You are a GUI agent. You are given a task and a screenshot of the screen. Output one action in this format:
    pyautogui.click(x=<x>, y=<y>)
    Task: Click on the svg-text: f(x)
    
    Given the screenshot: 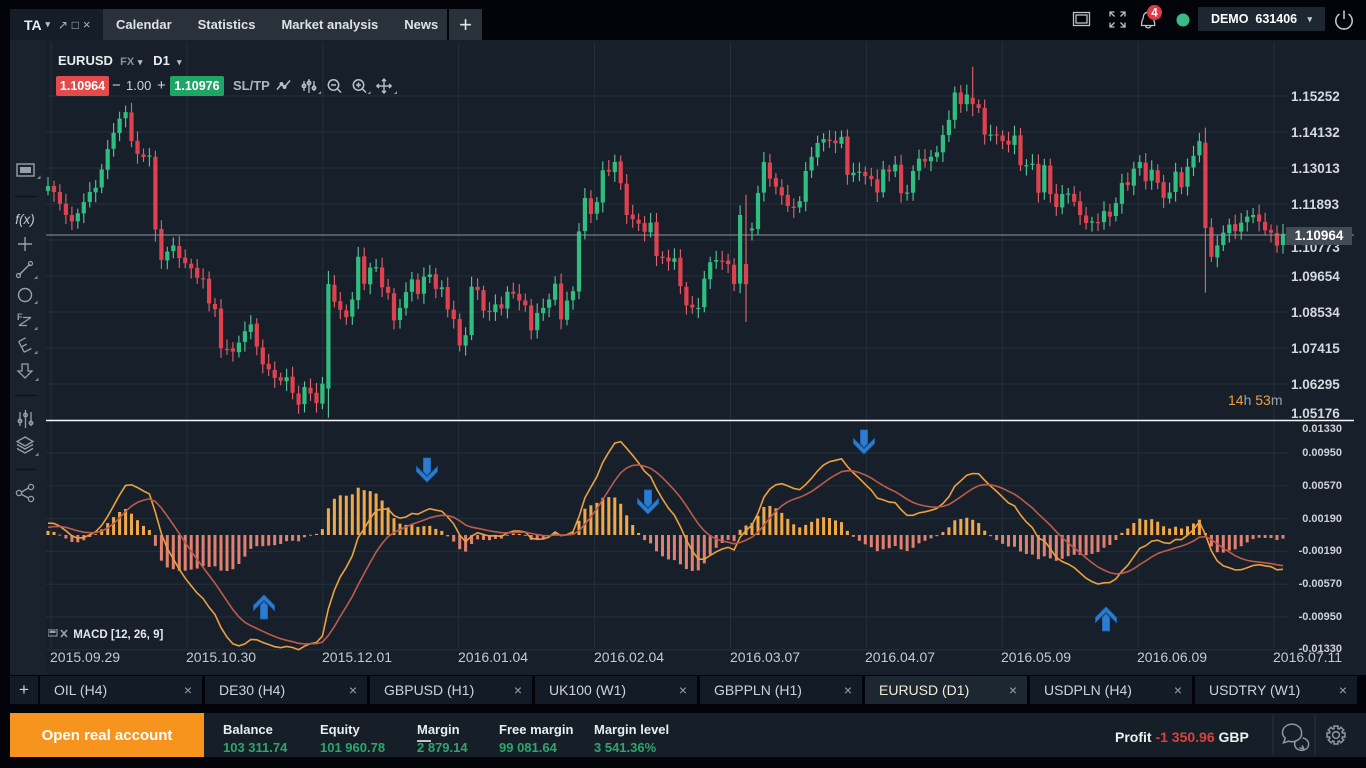 What is the action you would take?
    pyautogui.click(x=25, y=219)
    